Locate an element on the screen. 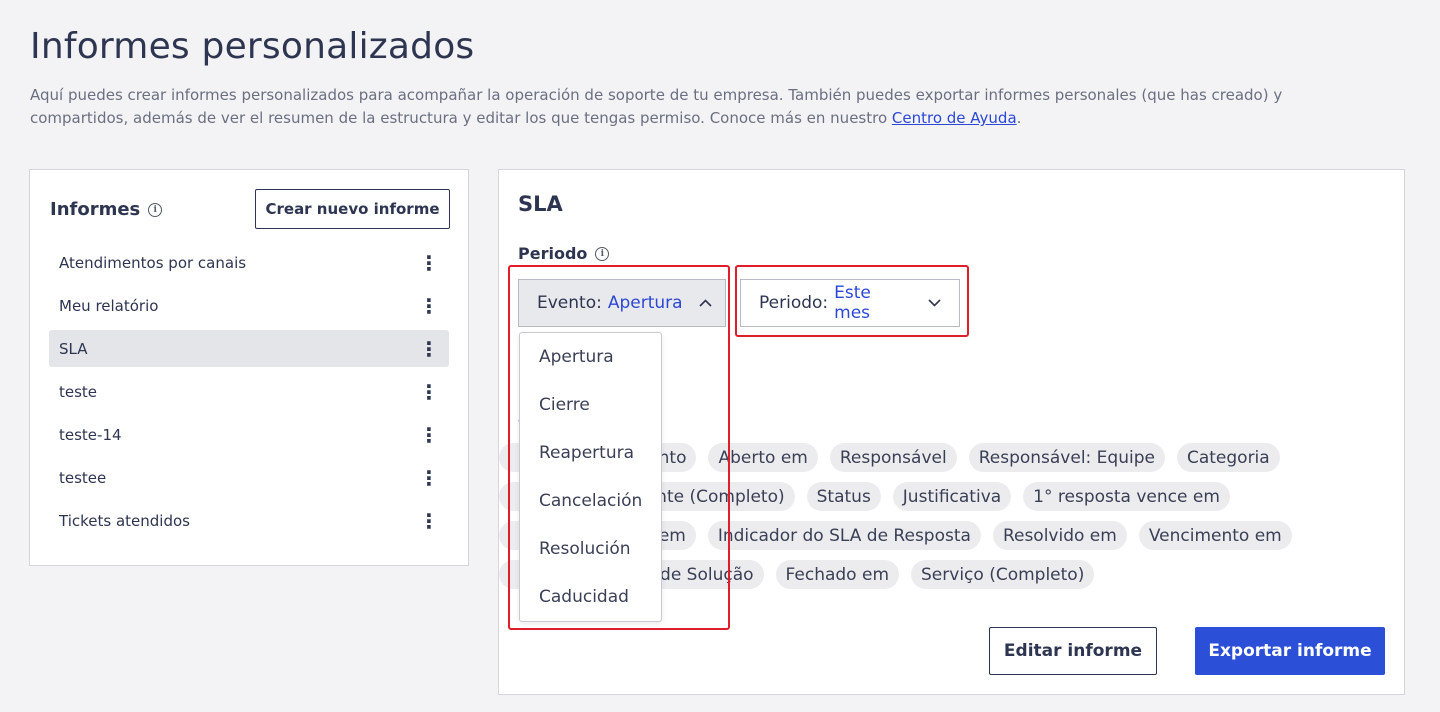 The width and height of the screenshot is (1440, 712). column-chip: Serviço (Completo) is located at coordinates (1003, 574).